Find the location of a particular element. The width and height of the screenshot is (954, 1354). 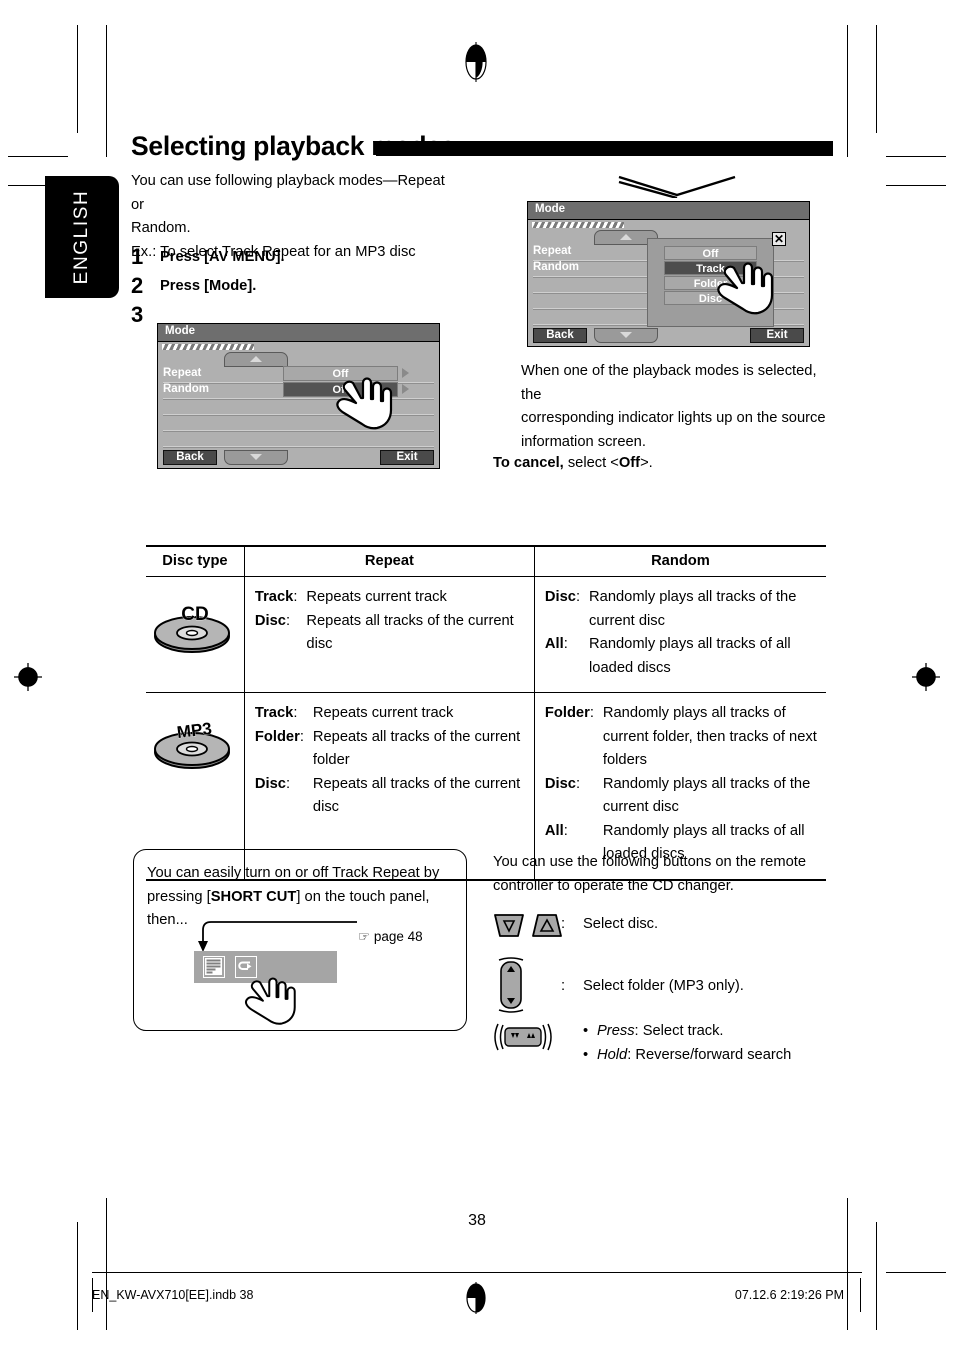

registration-mark-top is located at coordinates (476, 62).